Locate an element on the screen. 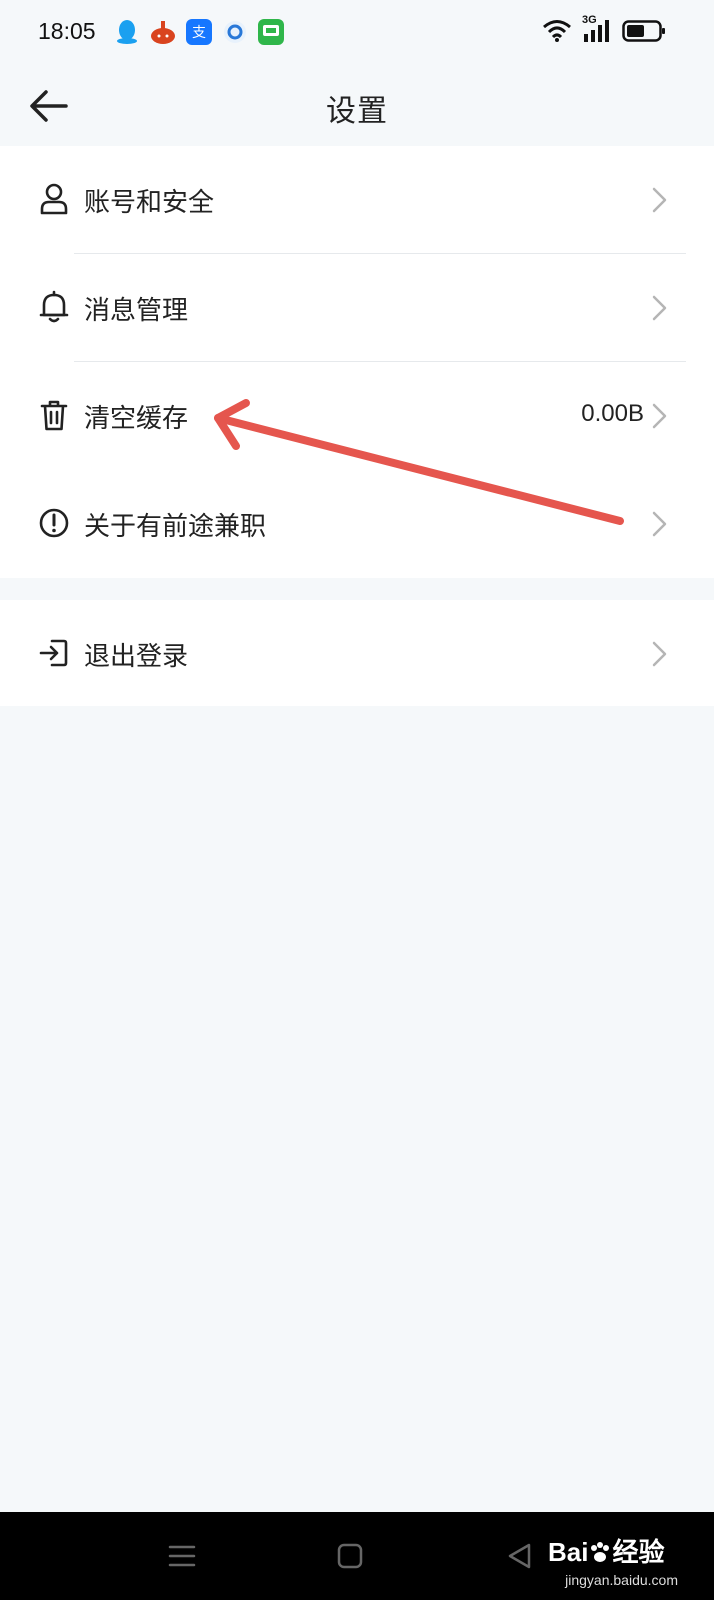 The height and width of the screenshot is (1600, 714). settings-item-clear-cache: 清空缓存 0.00B is located at coordinates (357, 416).